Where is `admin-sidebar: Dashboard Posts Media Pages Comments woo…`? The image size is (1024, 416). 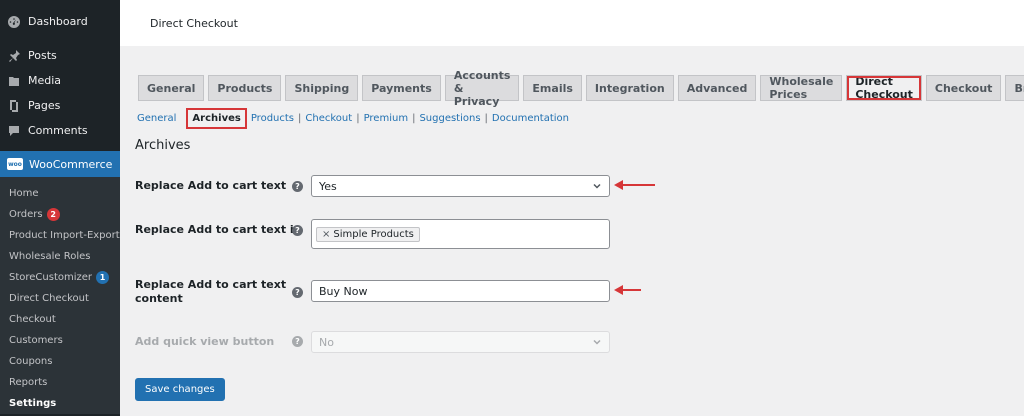 admin-sidebar: Dashboard Posts Media Pages Comments woo… is located at coordinates (60, 208).